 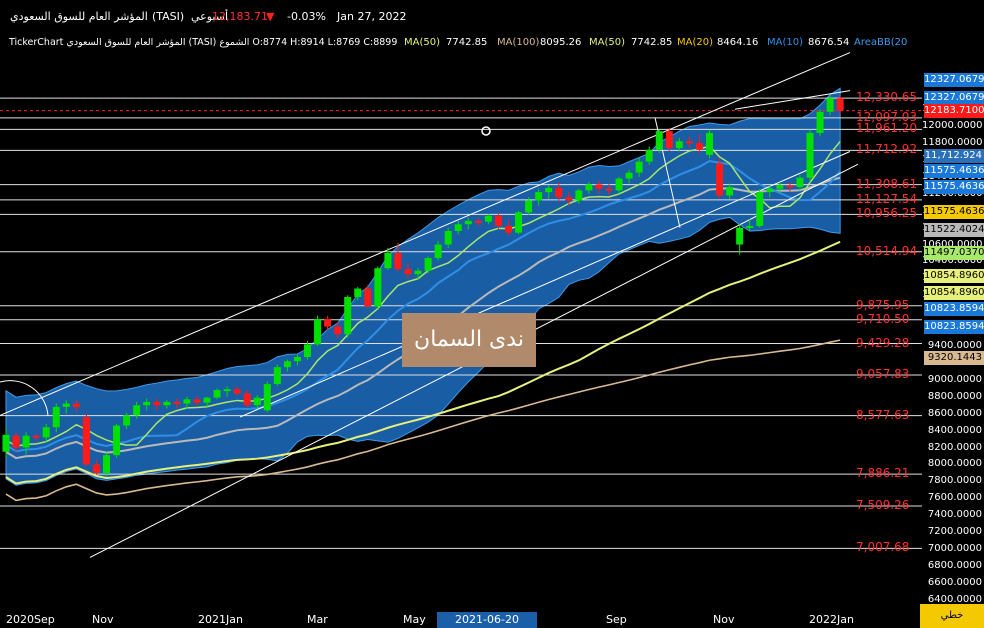 What do you see at coordinates (954, 292) in the screenshot?
I see `price-marker-box: 10854.8960` at bounding box center [954, 292].